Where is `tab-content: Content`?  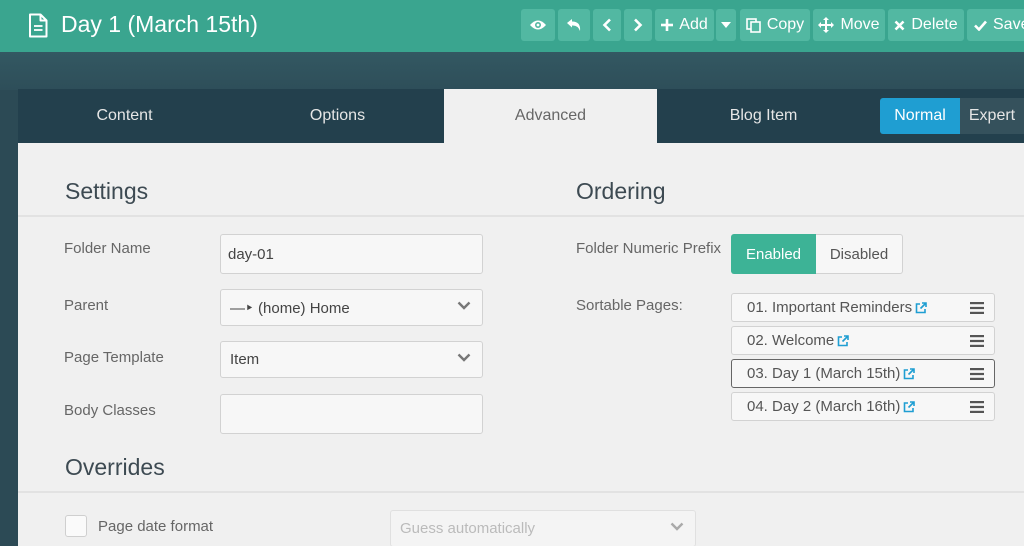
tab-content: Content is located at coordinates (124, 116).